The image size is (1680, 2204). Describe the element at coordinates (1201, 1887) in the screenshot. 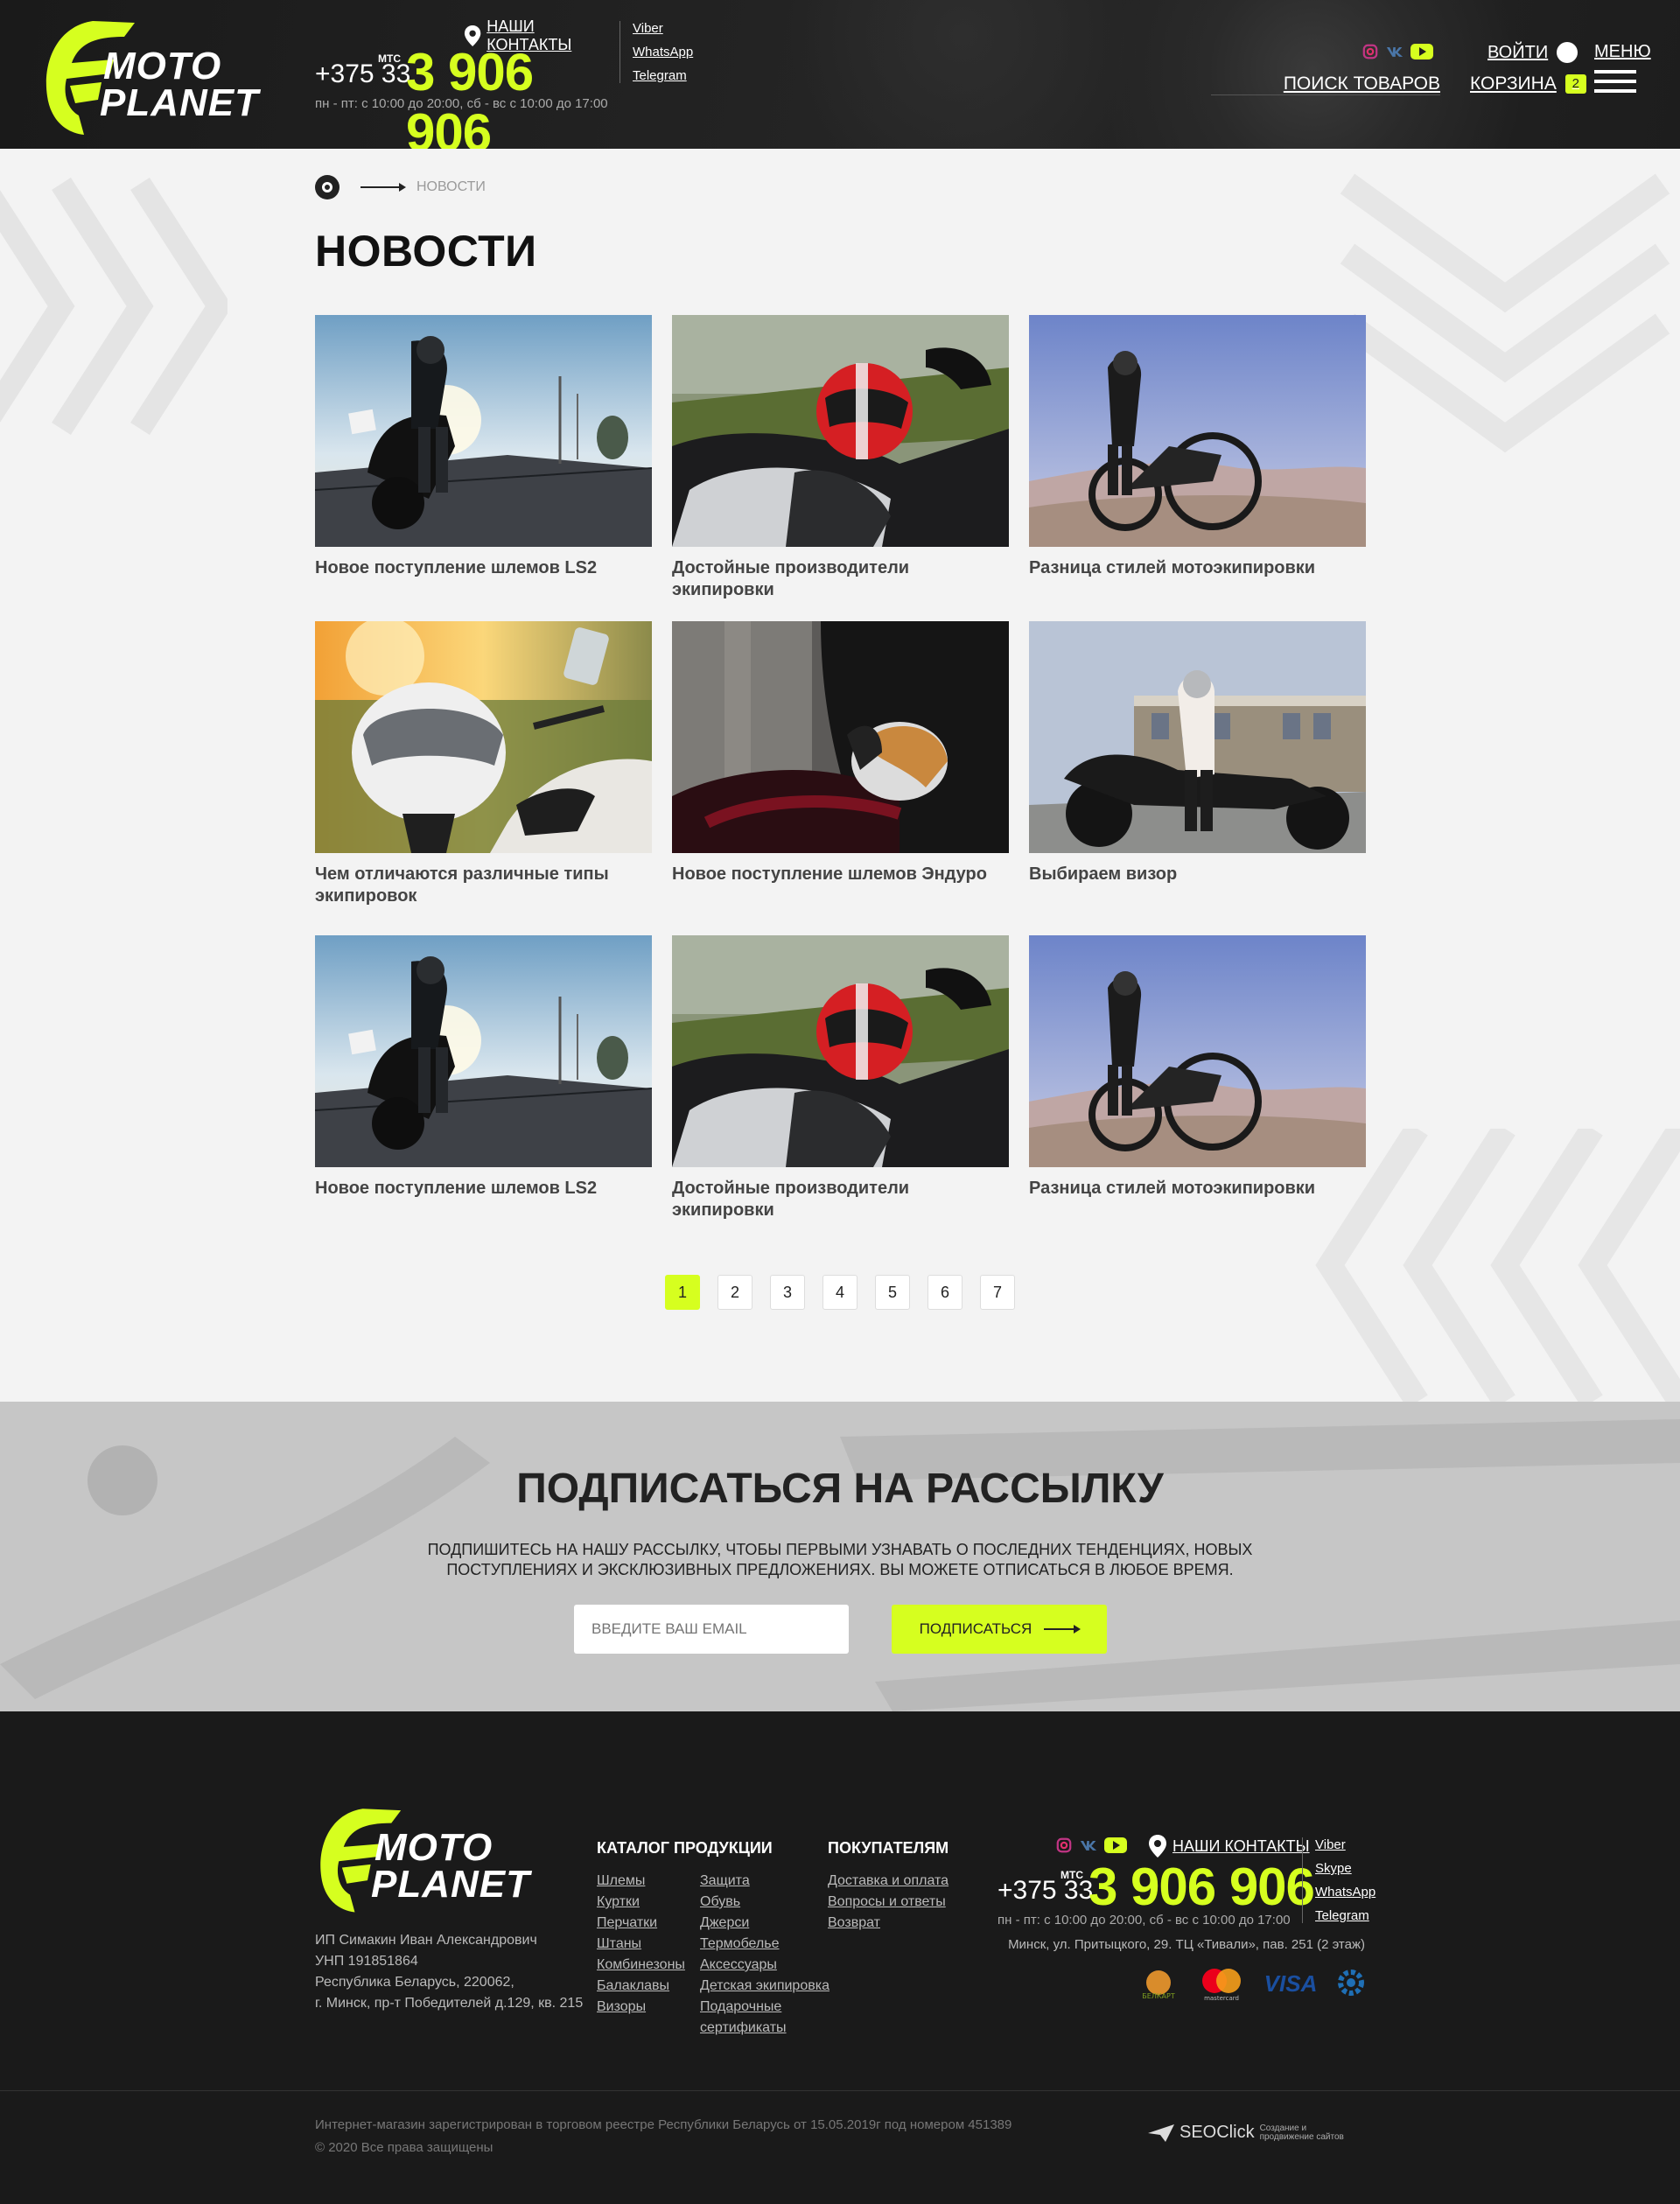

I see `footer-phone-number: 3 906 906` at that location.